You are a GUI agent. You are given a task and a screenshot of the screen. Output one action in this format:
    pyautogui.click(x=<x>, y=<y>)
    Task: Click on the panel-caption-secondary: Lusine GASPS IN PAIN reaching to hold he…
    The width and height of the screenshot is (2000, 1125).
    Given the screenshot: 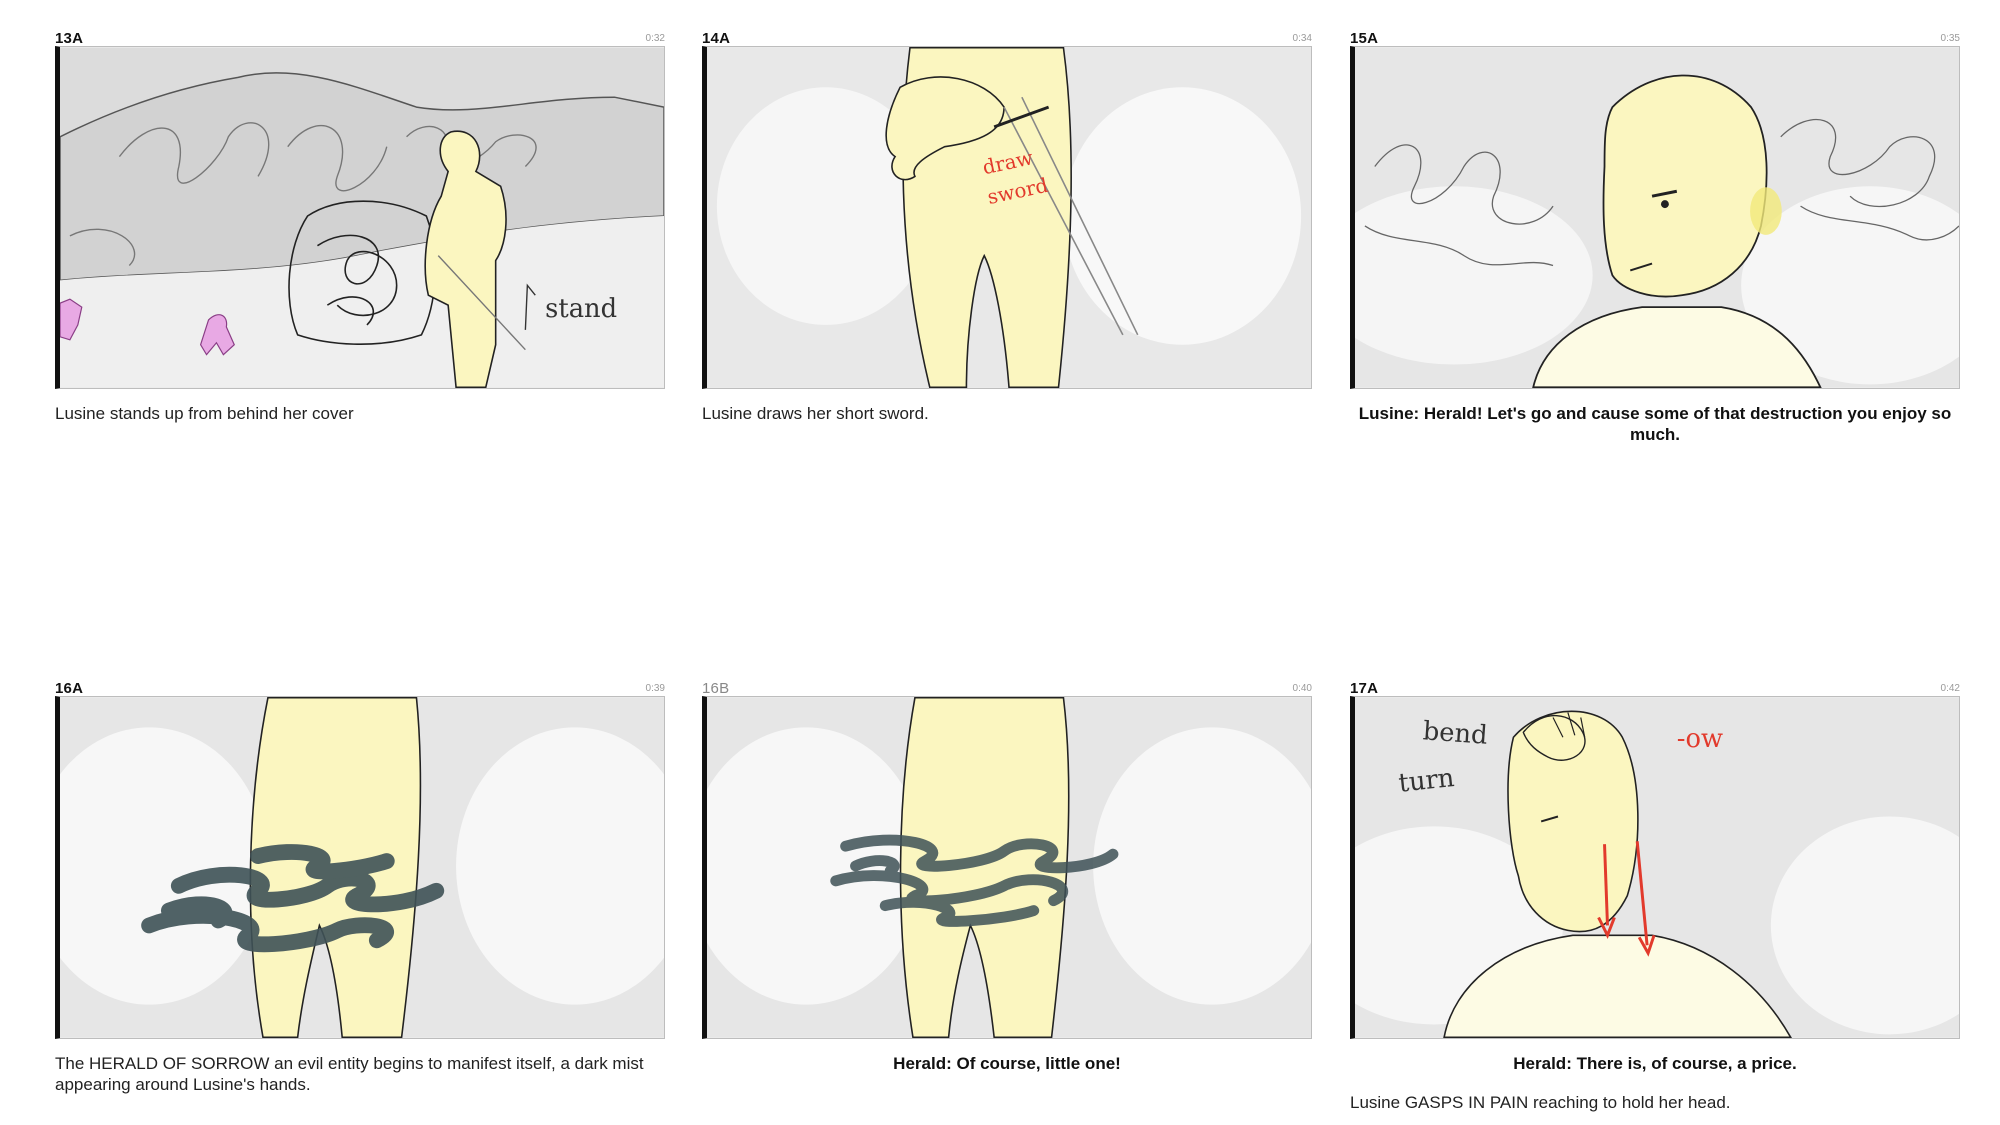 What is the action you would take?
    pyautogui.click(x=1540, y=1102)
    